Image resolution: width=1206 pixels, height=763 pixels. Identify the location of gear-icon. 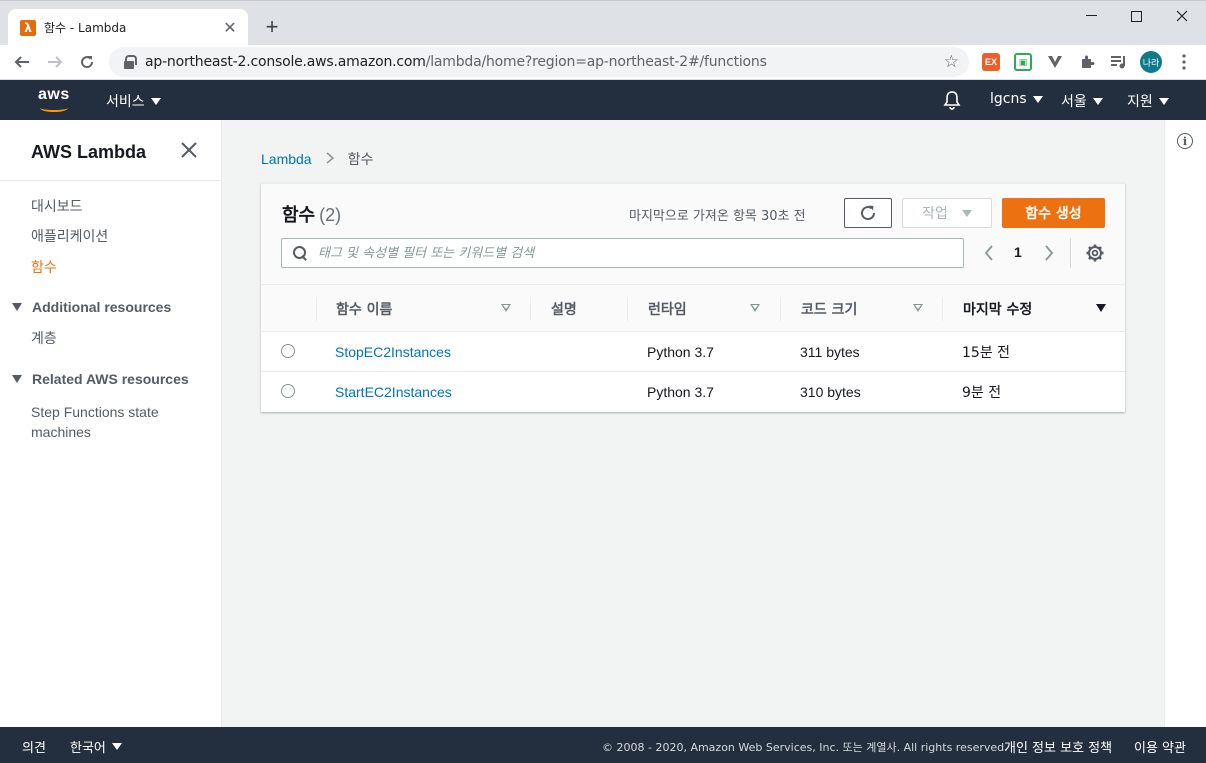
(1095, 253).